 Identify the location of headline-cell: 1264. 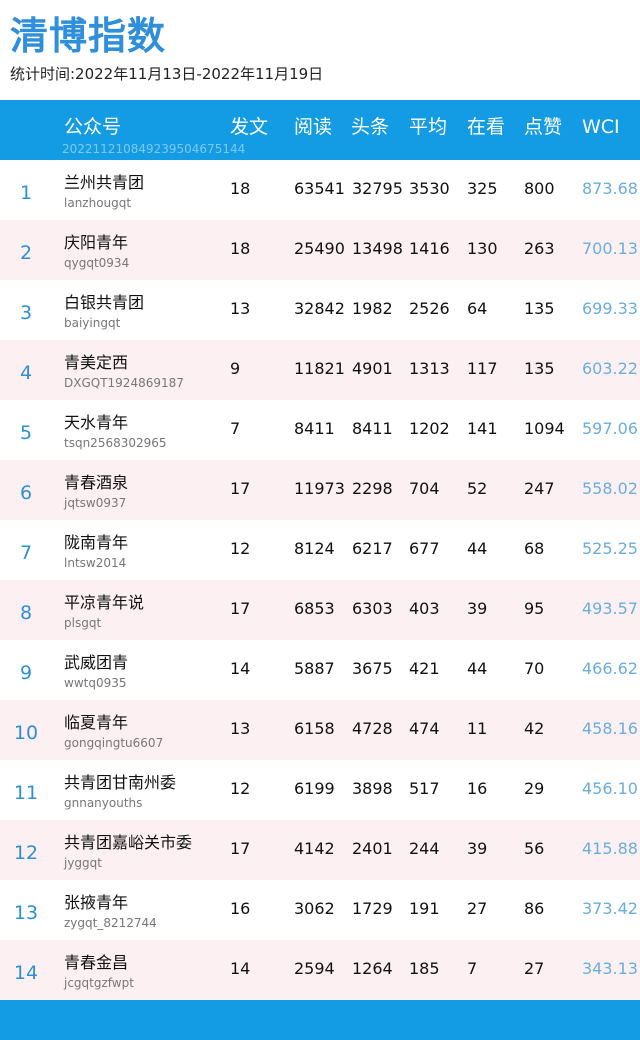
(372, 968).